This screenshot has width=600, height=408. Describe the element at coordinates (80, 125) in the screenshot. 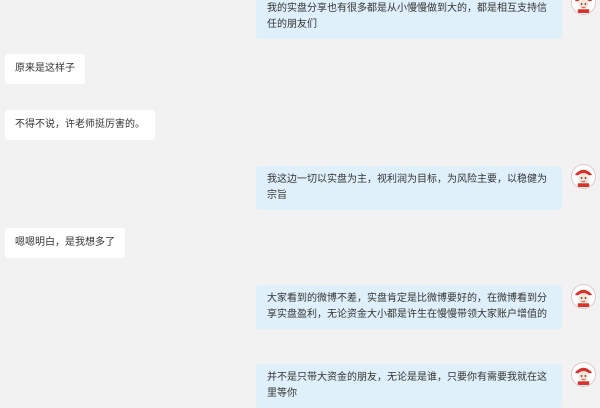

I see `message-bubble-incoming: 不得不说，许老师挺厉害的。` at that location.